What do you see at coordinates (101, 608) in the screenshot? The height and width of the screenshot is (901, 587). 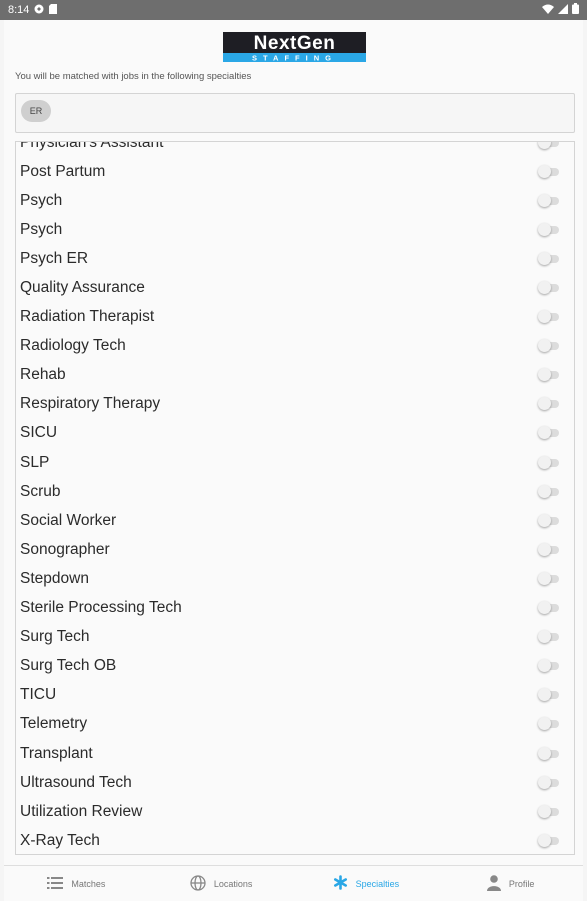 I see `specialty-label: Sterile Processing Tech` at bounding box center [101, 608].